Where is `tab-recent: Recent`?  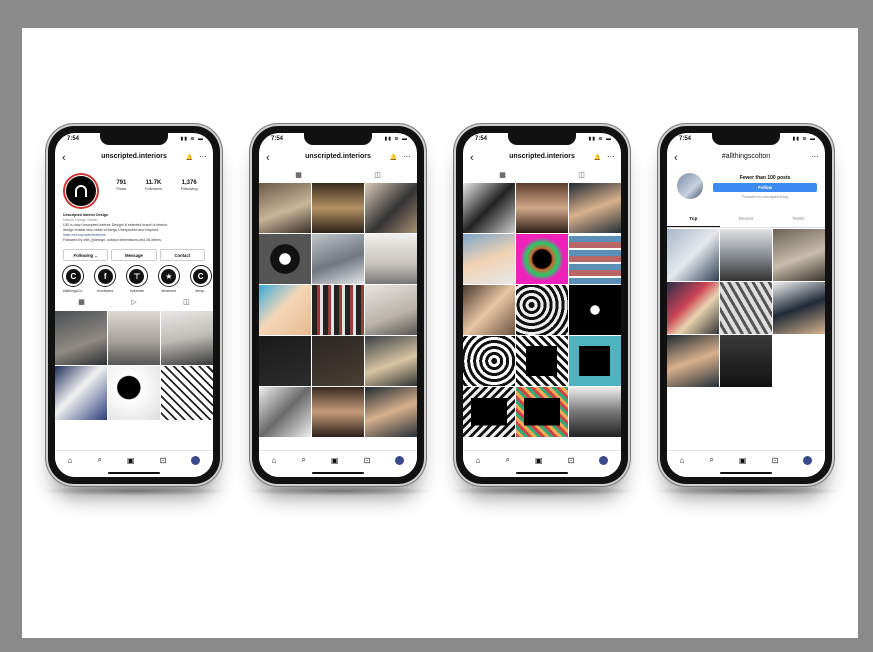 tab-recent: Recent is located at coordinates (746, 220).